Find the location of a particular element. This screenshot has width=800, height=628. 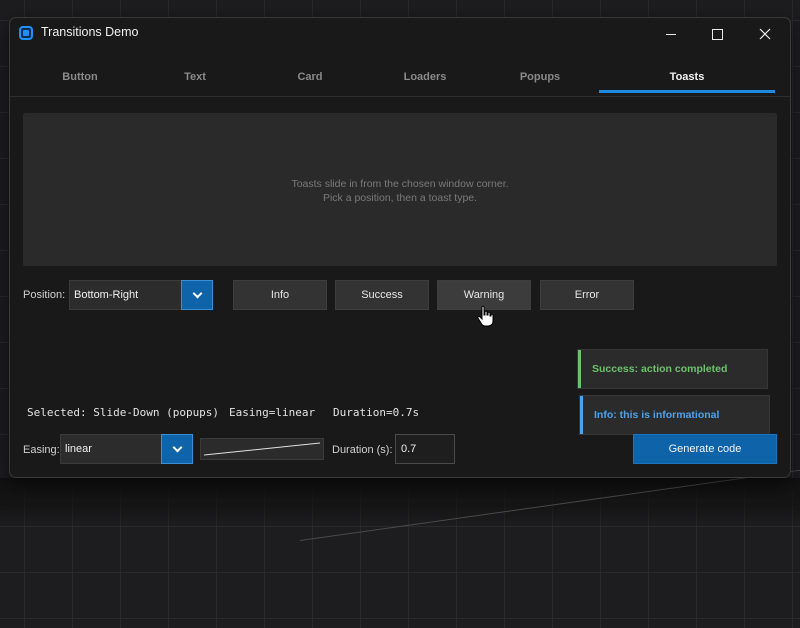

close-icon is located at coordinates (765, 34).